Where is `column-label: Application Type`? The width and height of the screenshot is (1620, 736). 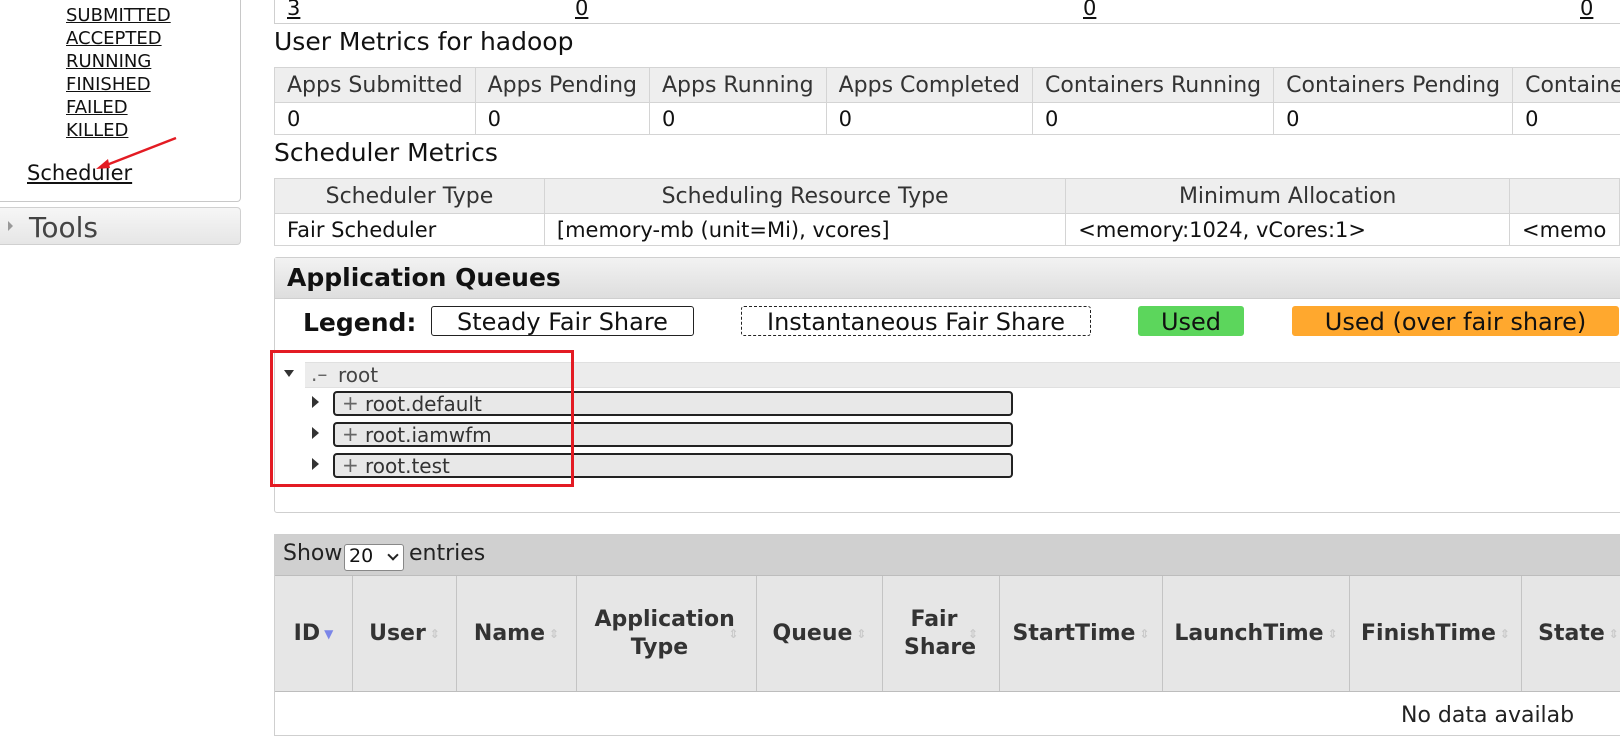 column-label: Application Type is located at coordinates (664, 633).